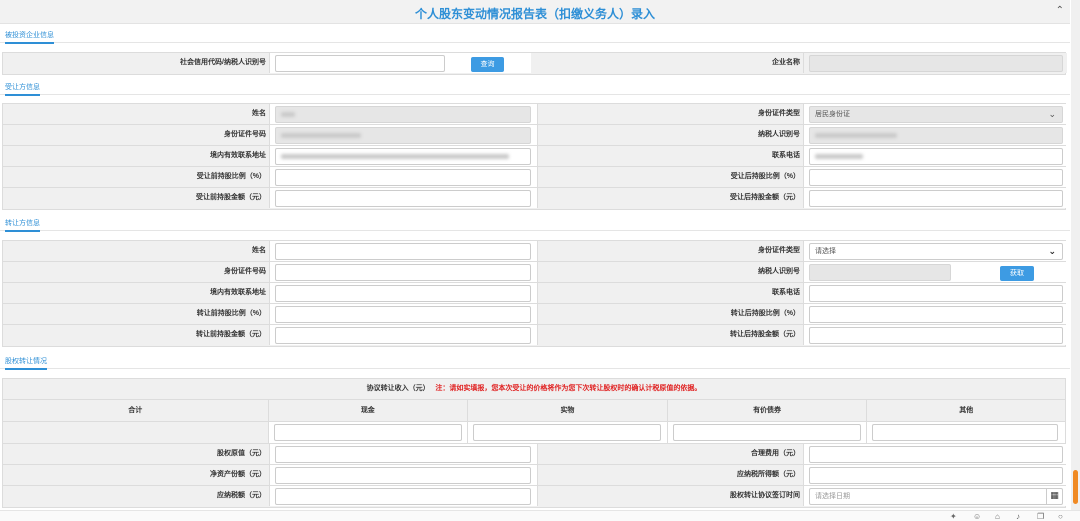 The height and width of the screenshot is (521, 1080). Describe the element at coordinates (535, 12) in the screenshot. I see `title-bar: 个人股东变动情况报告表（扣缴义务人）录入 ⌃` at that location.